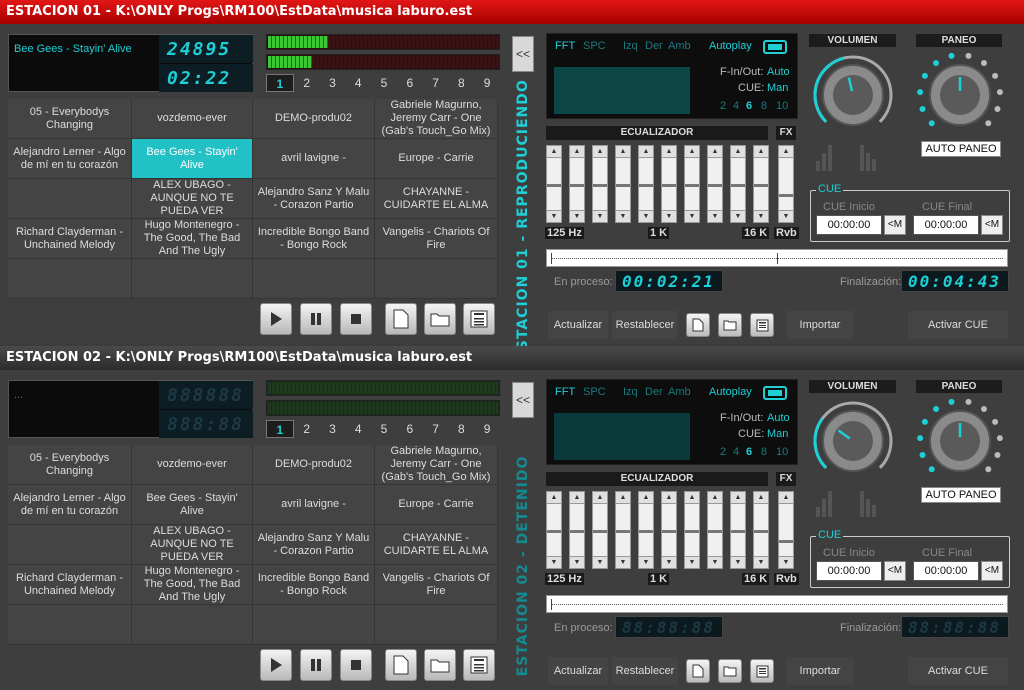  Describe the element at coordinates (762, 671) in the screenshot. I see `save-cue-button` at that location.